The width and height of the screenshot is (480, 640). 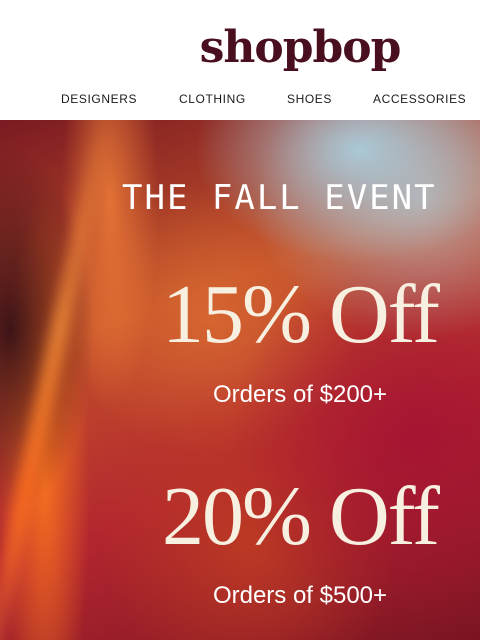 What do you see at coordinates (309, 99) in the screenshot?
I see `nav-item-shoes: SHOES` at bounding box center [309, 99].